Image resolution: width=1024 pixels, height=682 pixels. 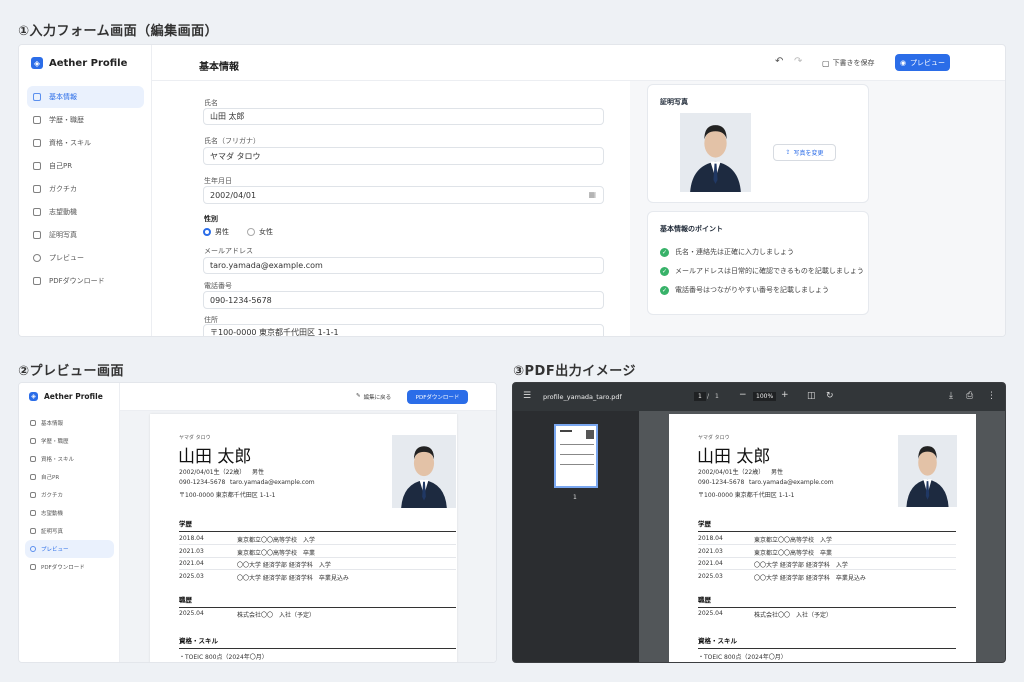 I want to click on preview-button: ◉ プレビュー, so click(x=922, y=62).